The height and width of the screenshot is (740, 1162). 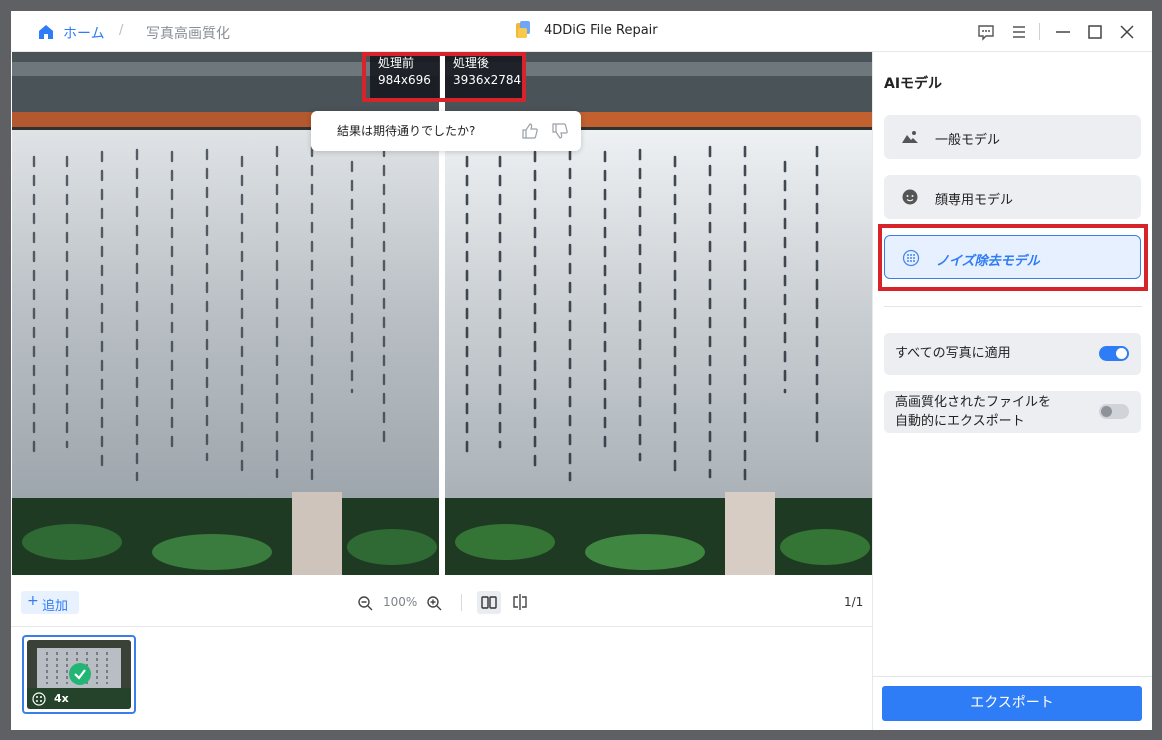 What do you see at coordinates (1013, 306) in the screenshot?
I see `panel-divider` at bounding box center [1013, 306].